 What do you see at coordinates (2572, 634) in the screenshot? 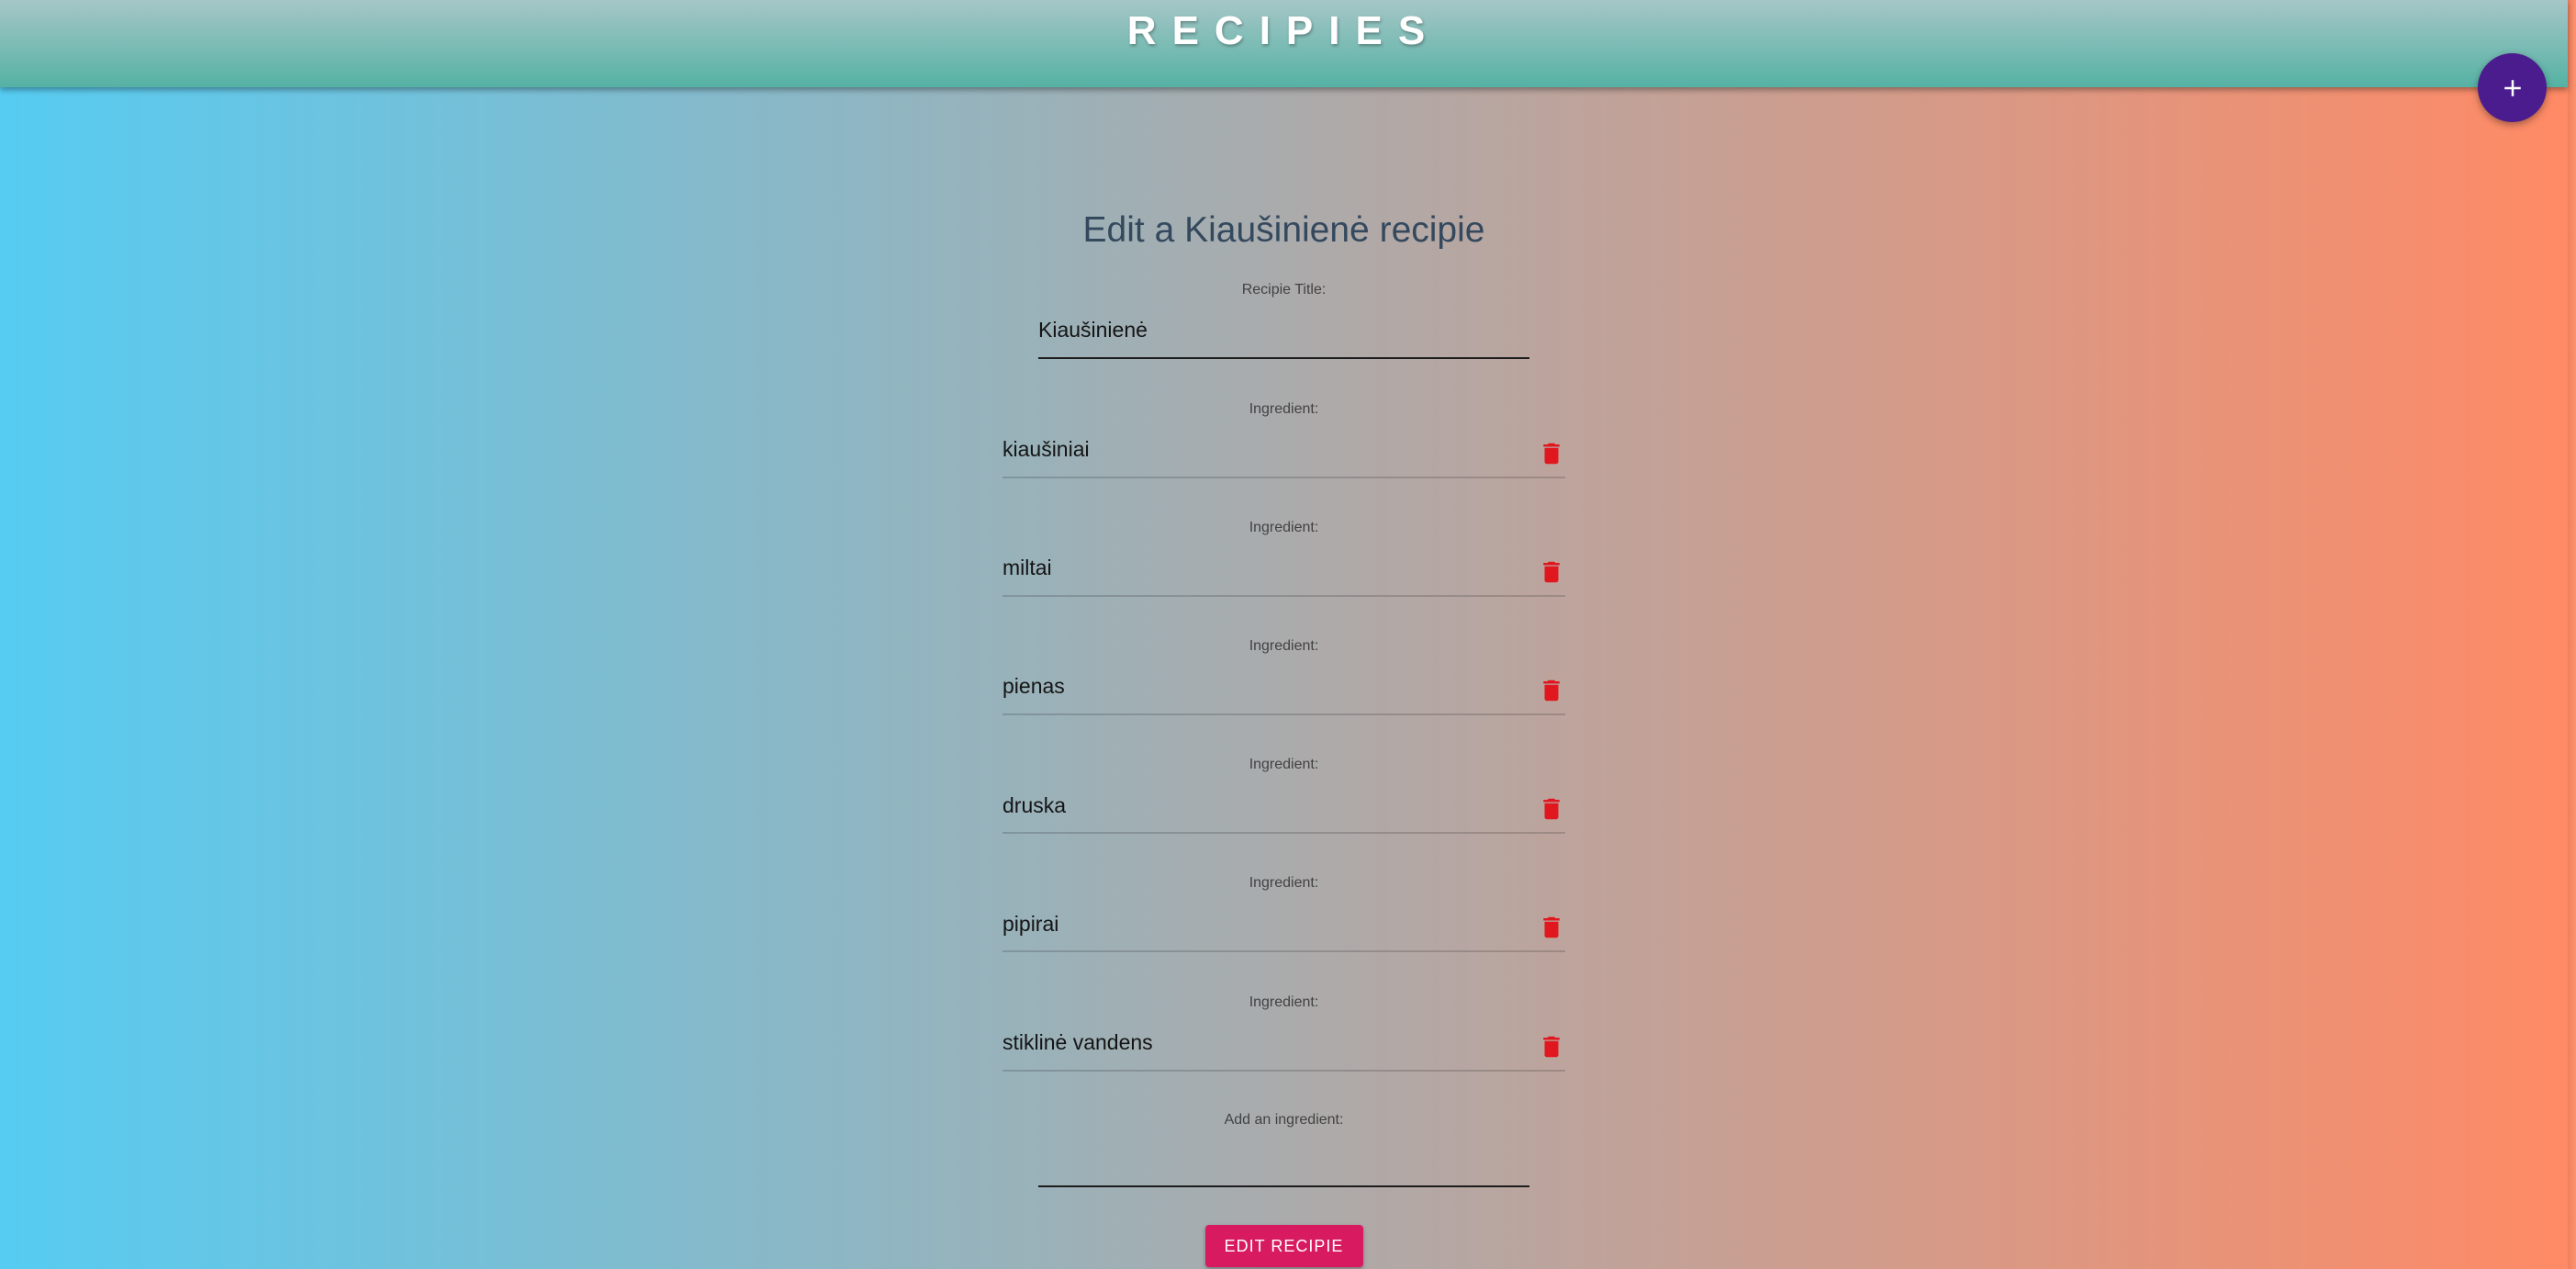
I see `vertical-scrollbar` at bounding box center [2572, 634].